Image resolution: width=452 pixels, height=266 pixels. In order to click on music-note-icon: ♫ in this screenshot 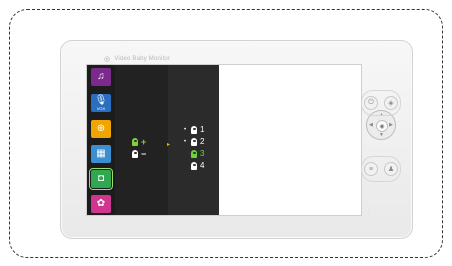, I will do `click(101, 76)`.